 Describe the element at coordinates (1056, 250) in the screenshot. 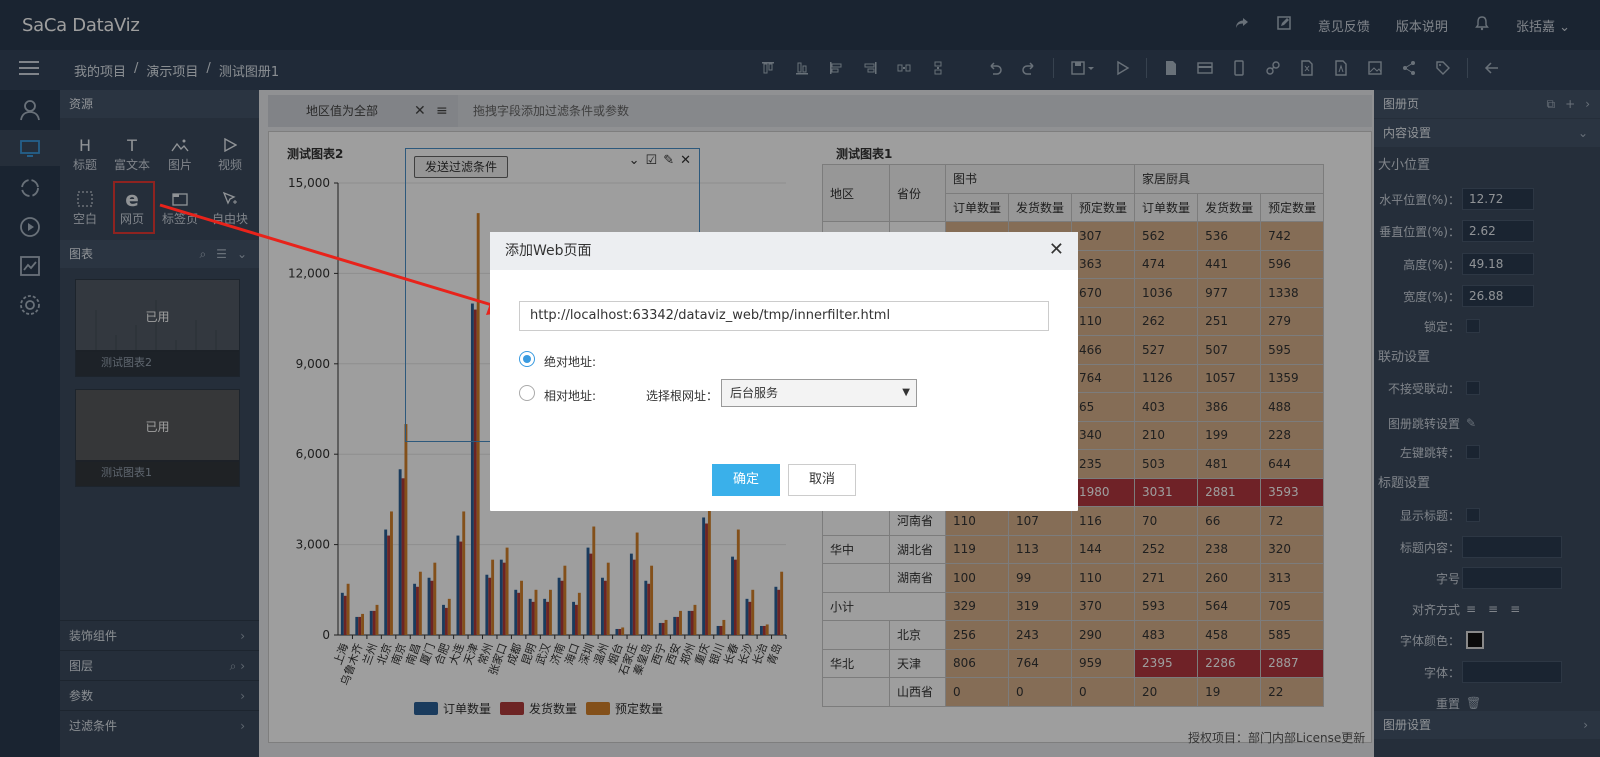

I see `close-icon: ✕` at that location.